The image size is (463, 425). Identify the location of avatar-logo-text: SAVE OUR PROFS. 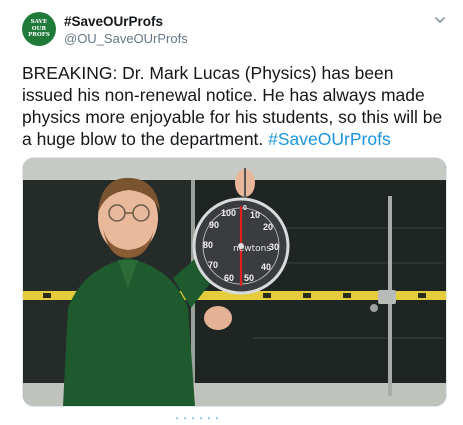
(39, 29).